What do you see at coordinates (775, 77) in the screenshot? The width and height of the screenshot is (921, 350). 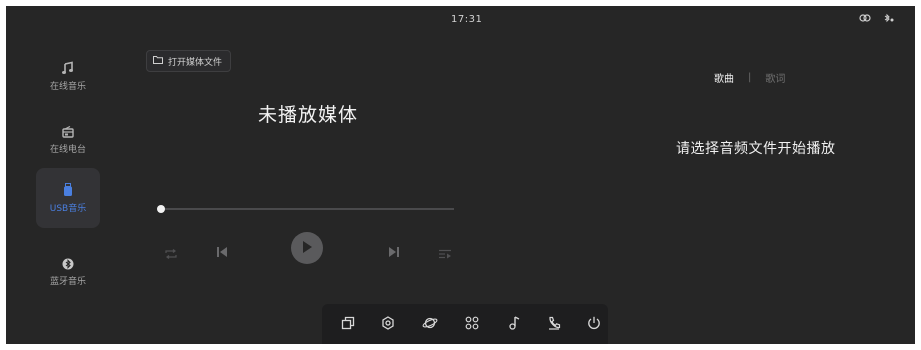 I see `tab-lyrics: 歌词` at bounding box center [775, 77].